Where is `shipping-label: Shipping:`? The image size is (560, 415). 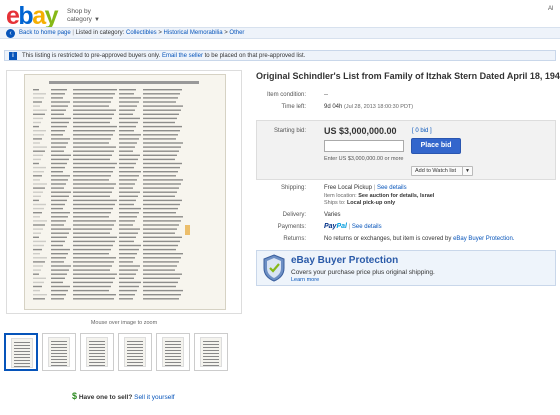 shipping-label: Shipping: is located at coordinates (293, 188).